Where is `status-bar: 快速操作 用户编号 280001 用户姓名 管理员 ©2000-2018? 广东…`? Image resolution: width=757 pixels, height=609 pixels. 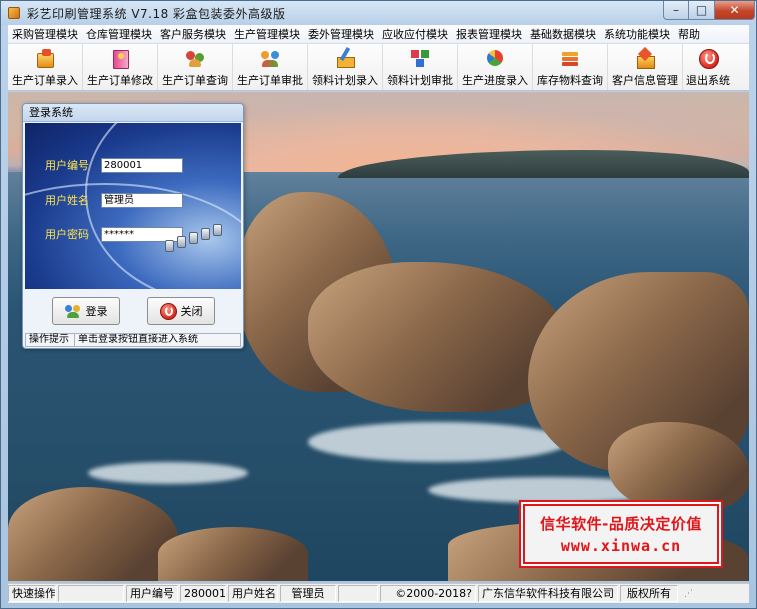 status-bar: 快速操作 用户编号 280001 用户姓名 管理员 ©2000-2018? 广东… is located at coordinates (378, 593).